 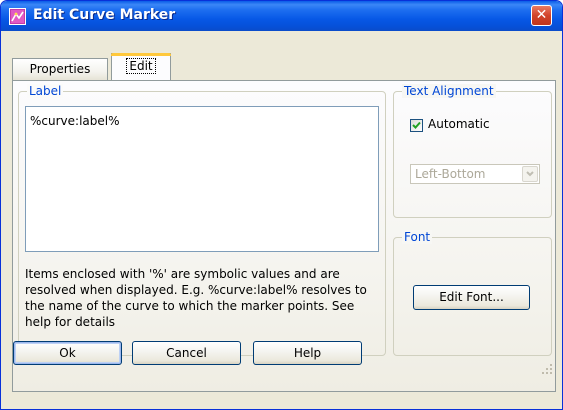 I want to click on tab-edit: Edit, so click(x=141, y=67).